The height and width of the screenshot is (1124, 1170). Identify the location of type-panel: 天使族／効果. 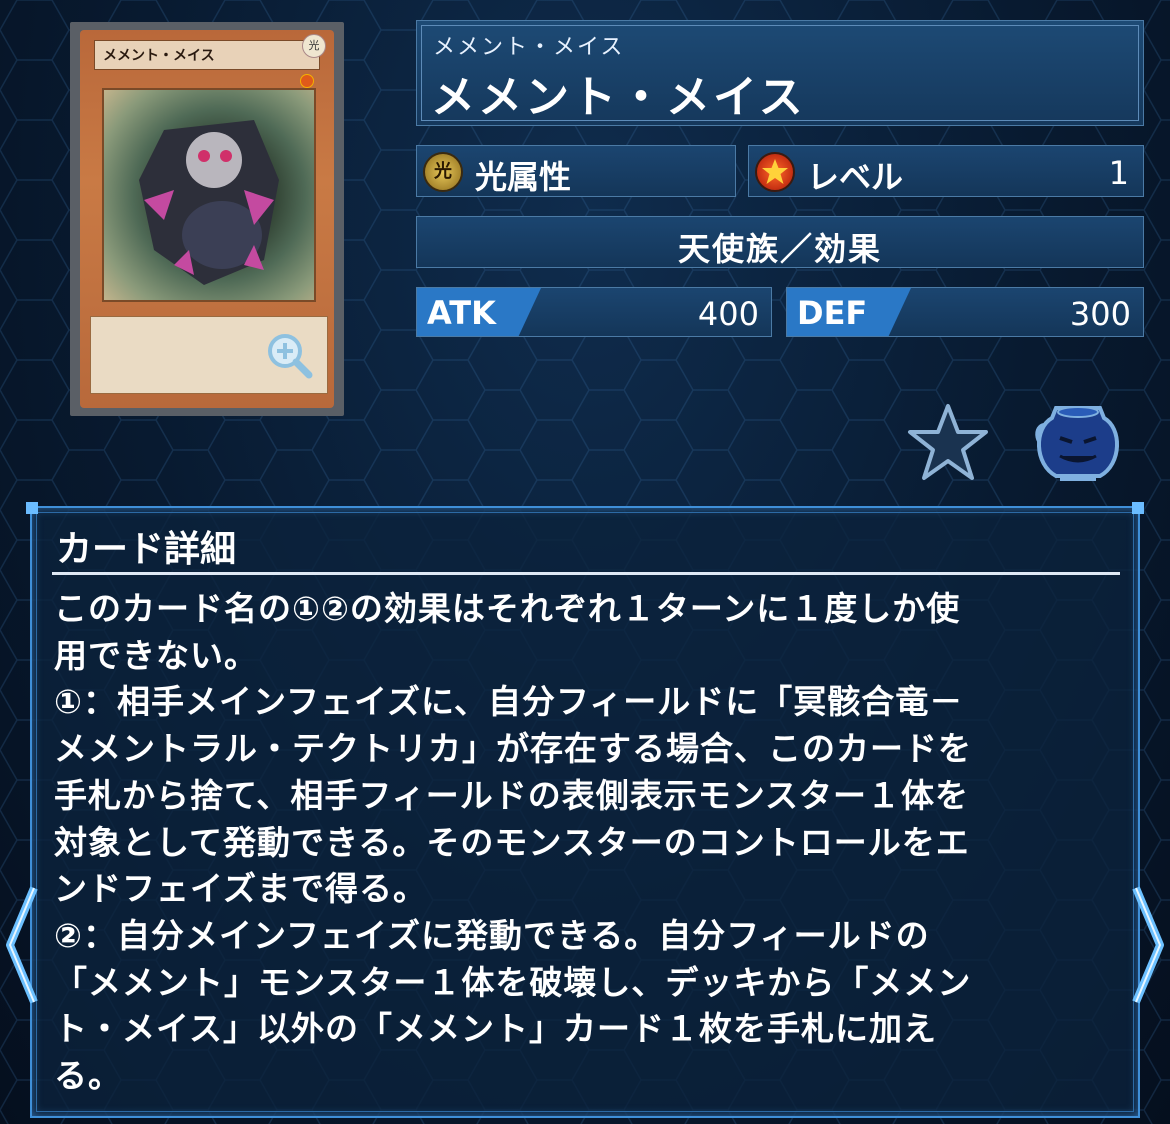
(780, 242).